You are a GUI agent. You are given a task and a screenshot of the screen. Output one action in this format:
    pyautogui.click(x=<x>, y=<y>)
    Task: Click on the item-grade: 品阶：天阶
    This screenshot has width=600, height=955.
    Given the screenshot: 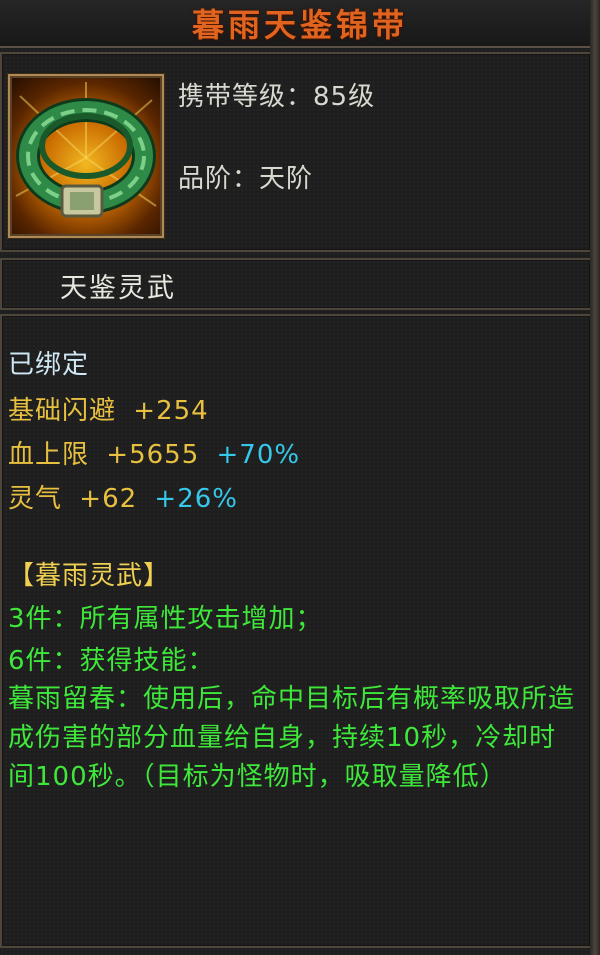 What is the action you would take?
    pyautogui.click(x=245, y=176)
    